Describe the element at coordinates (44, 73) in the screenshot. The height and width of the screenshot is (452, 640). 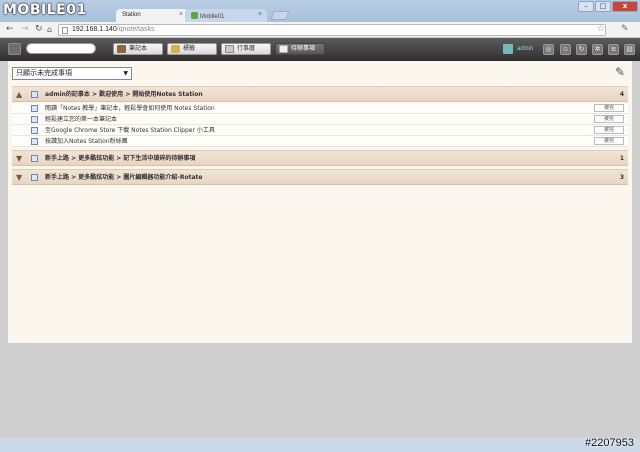
I see `filter-value: 只顯示未完成事項` at that location.